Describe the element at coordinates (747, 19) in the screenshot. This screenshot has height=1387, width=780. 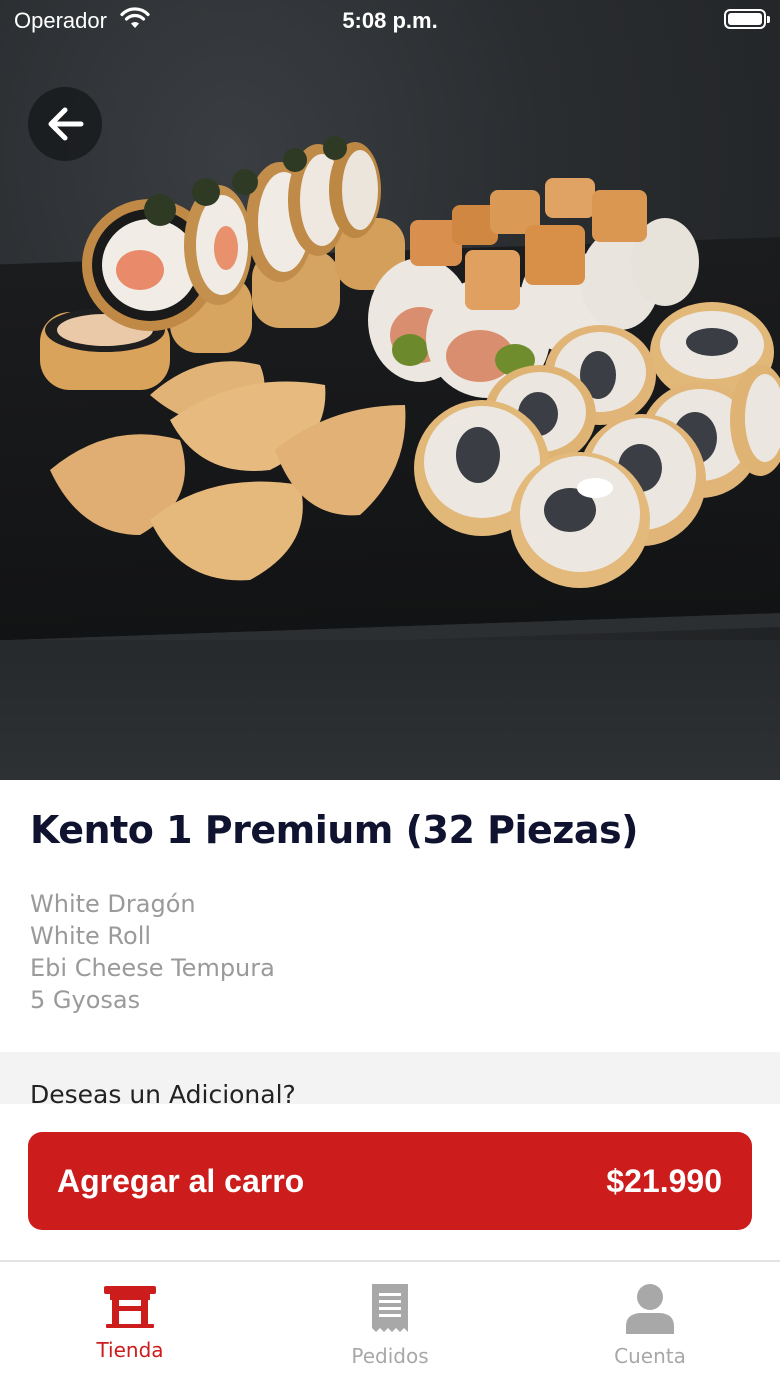
I see `battery-icon` at that location.